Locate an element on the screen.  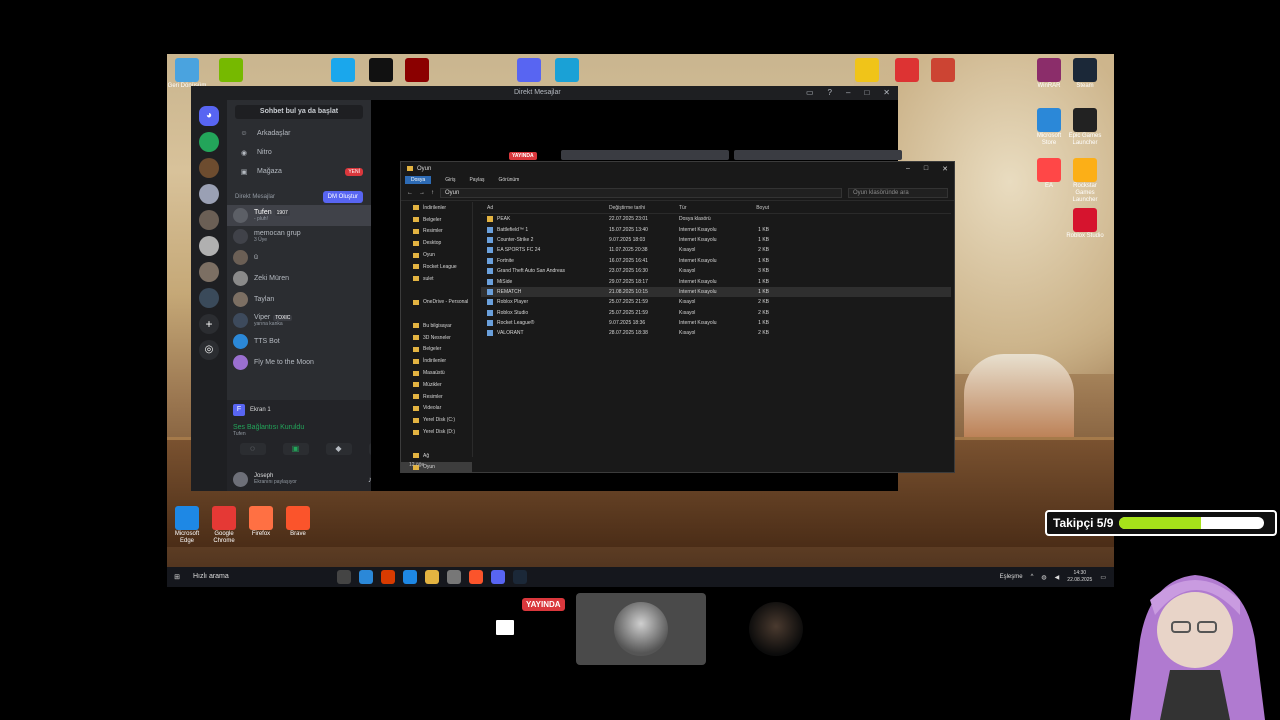
desktop-icon: Google Chrome is located at coordinates (224, 525).